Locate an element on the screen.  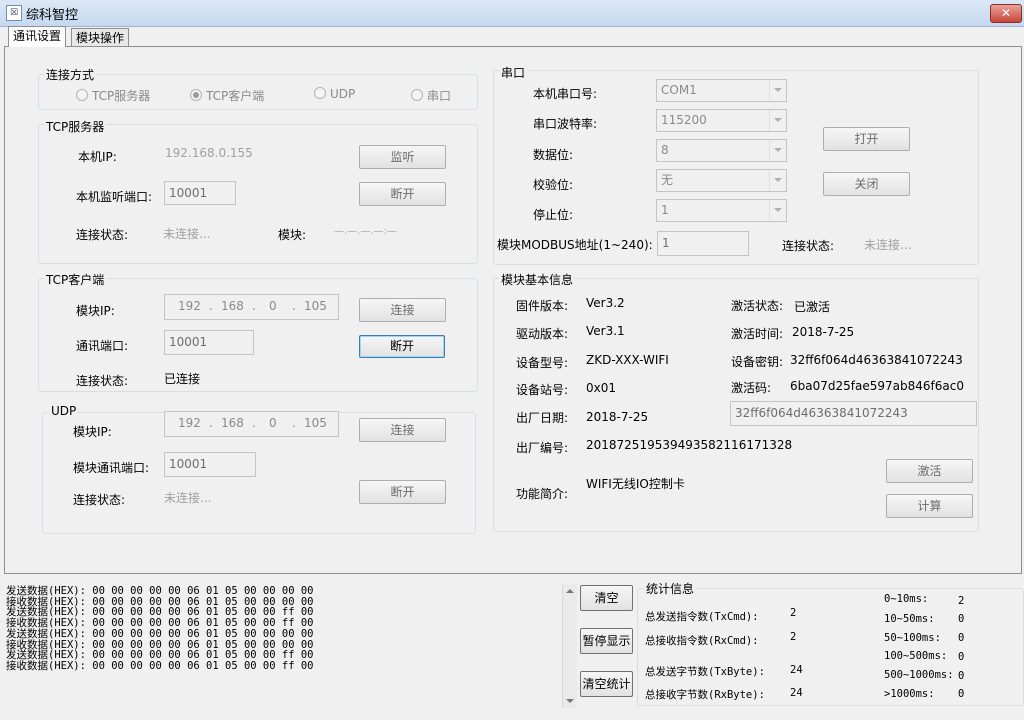
range-value: 2 is located at coordinates (961, 601).